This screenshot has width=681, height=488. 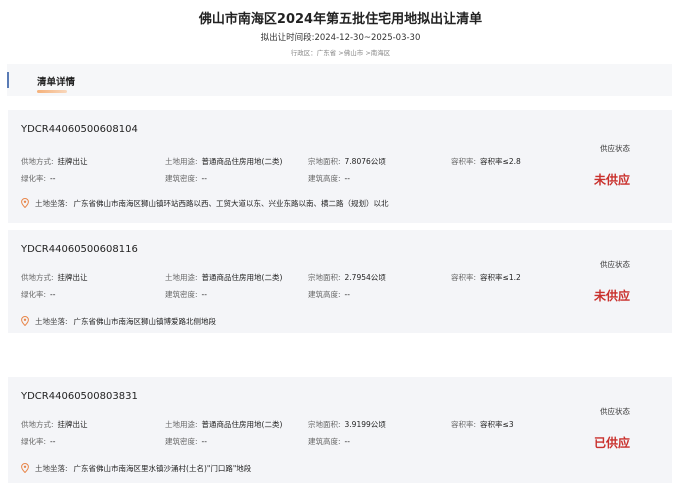 I want to click on section-accent-bar, so click(x=8, y=80).